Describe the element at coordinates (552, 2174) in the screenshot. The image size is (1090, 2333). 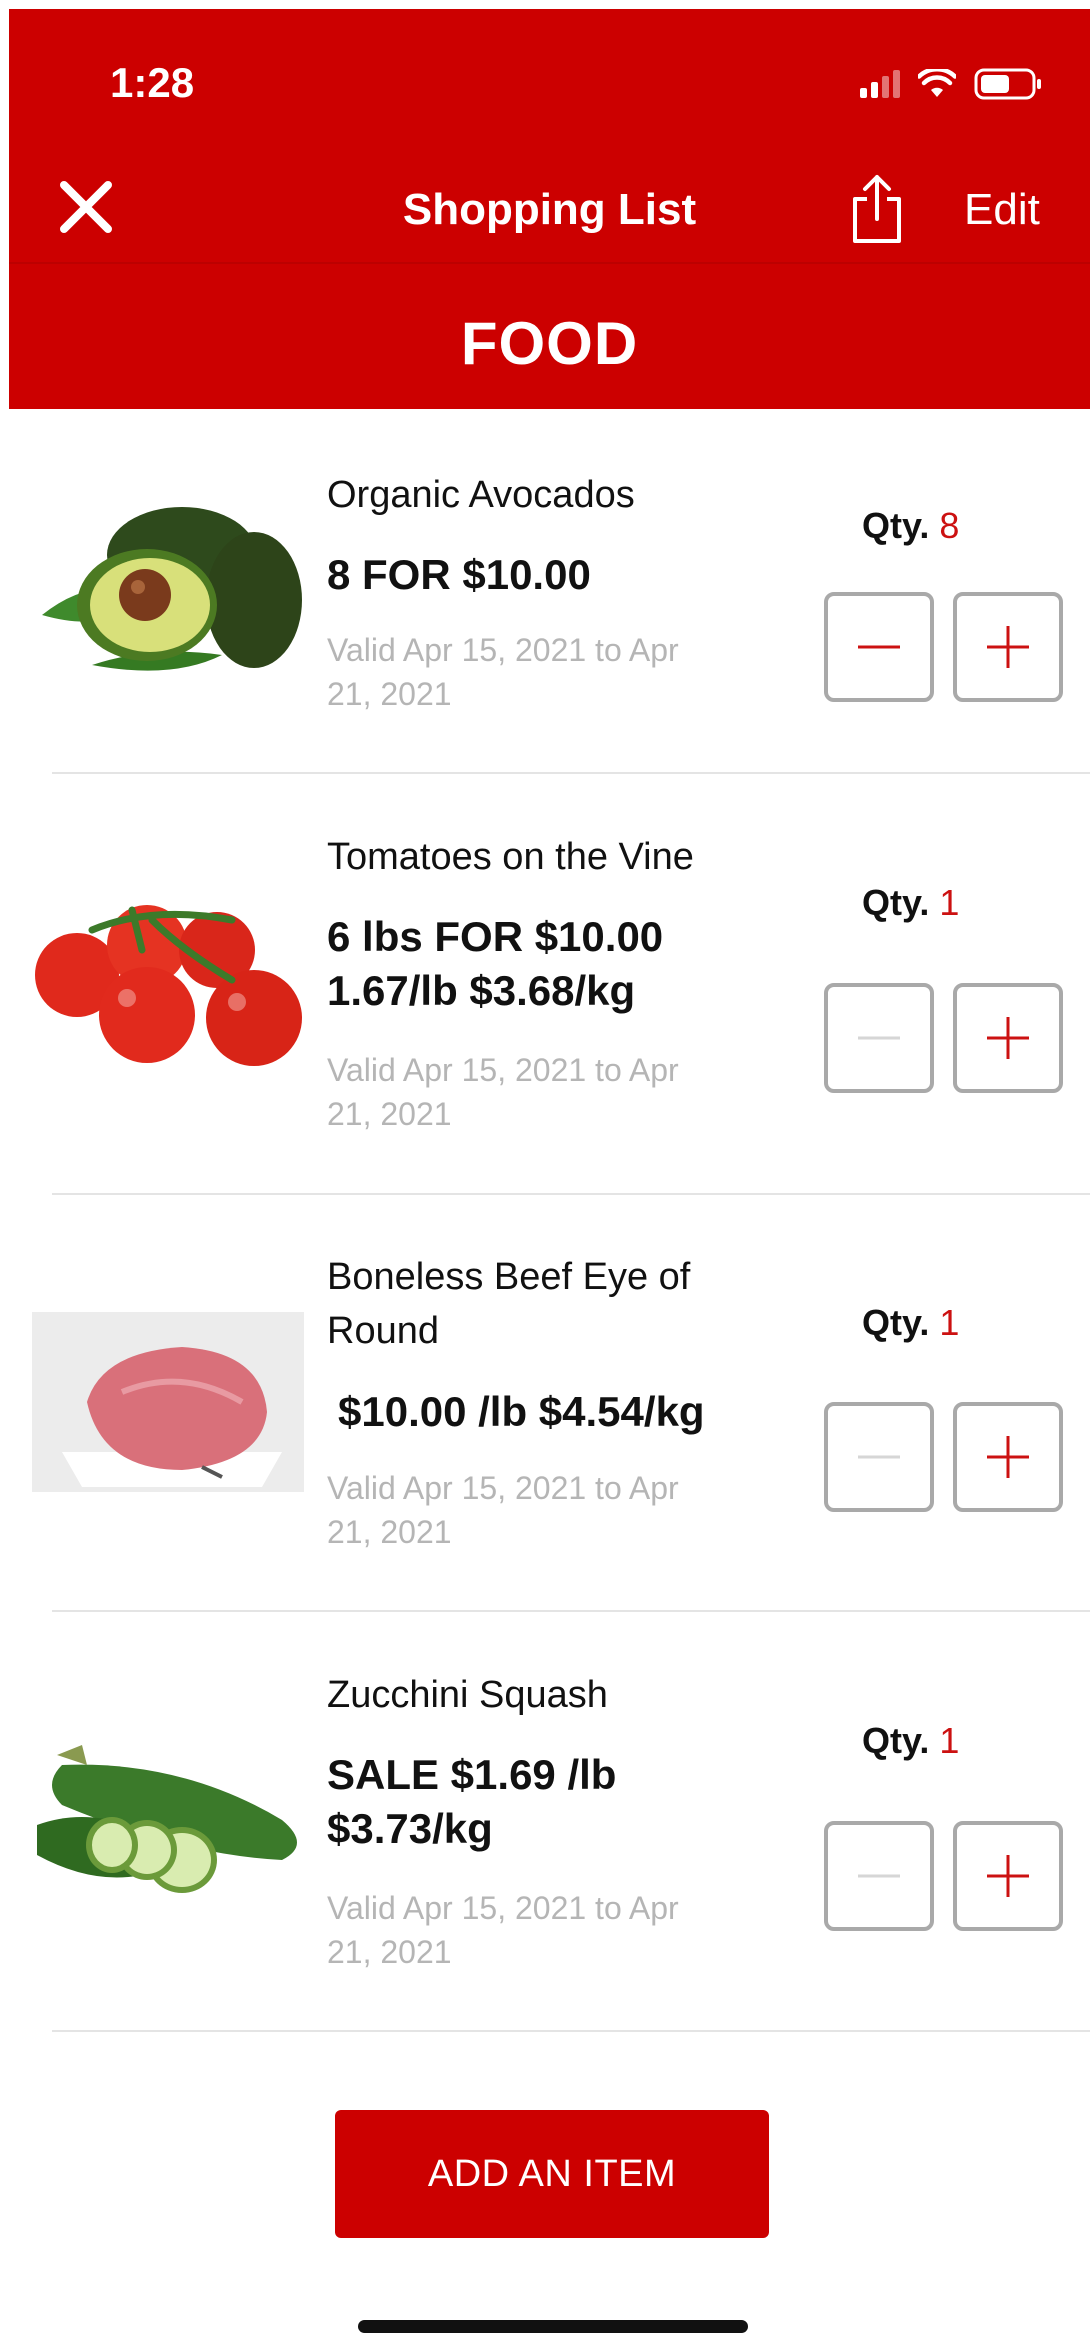
I see `add-item-button: ADD AN ITEM` at that location.